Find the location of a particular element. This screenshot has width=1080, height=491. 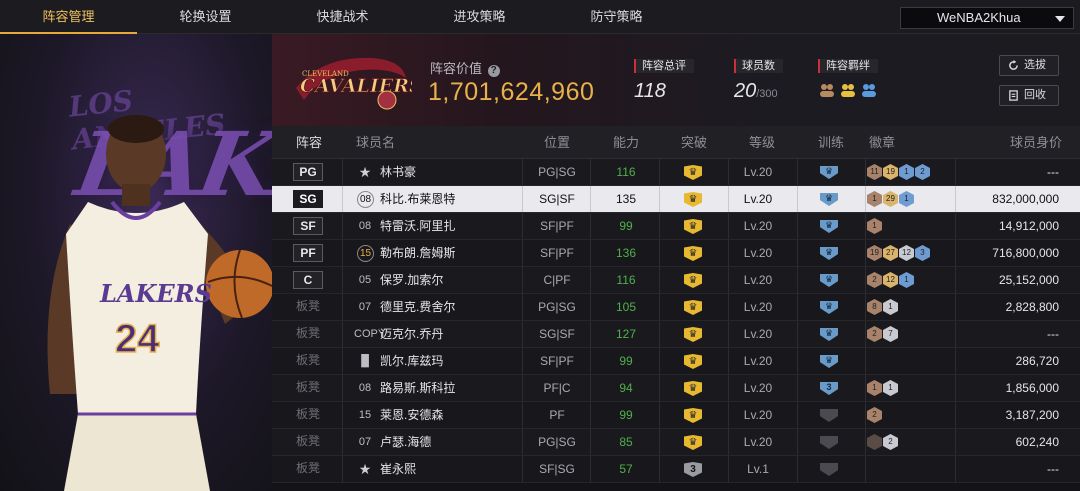

table-row: C 05 保罗.加索尔 C|PF 116 ♛ Lv.20 ♛ 2 12 1 25,152,000 is located at coordinates (676, 280).